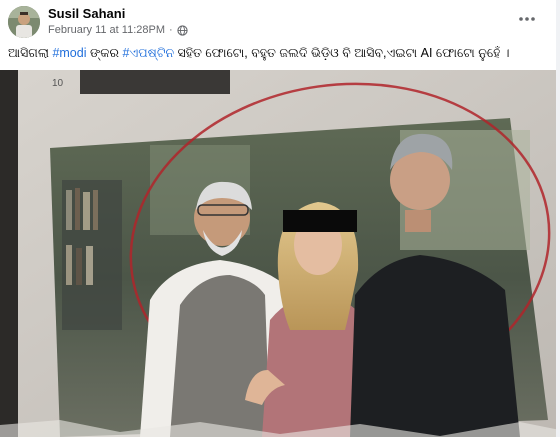 The width and height of the screenshot is (560, 437). I want to click on post-timestamp: February 11 at 11:28PM, so click(106, 30).